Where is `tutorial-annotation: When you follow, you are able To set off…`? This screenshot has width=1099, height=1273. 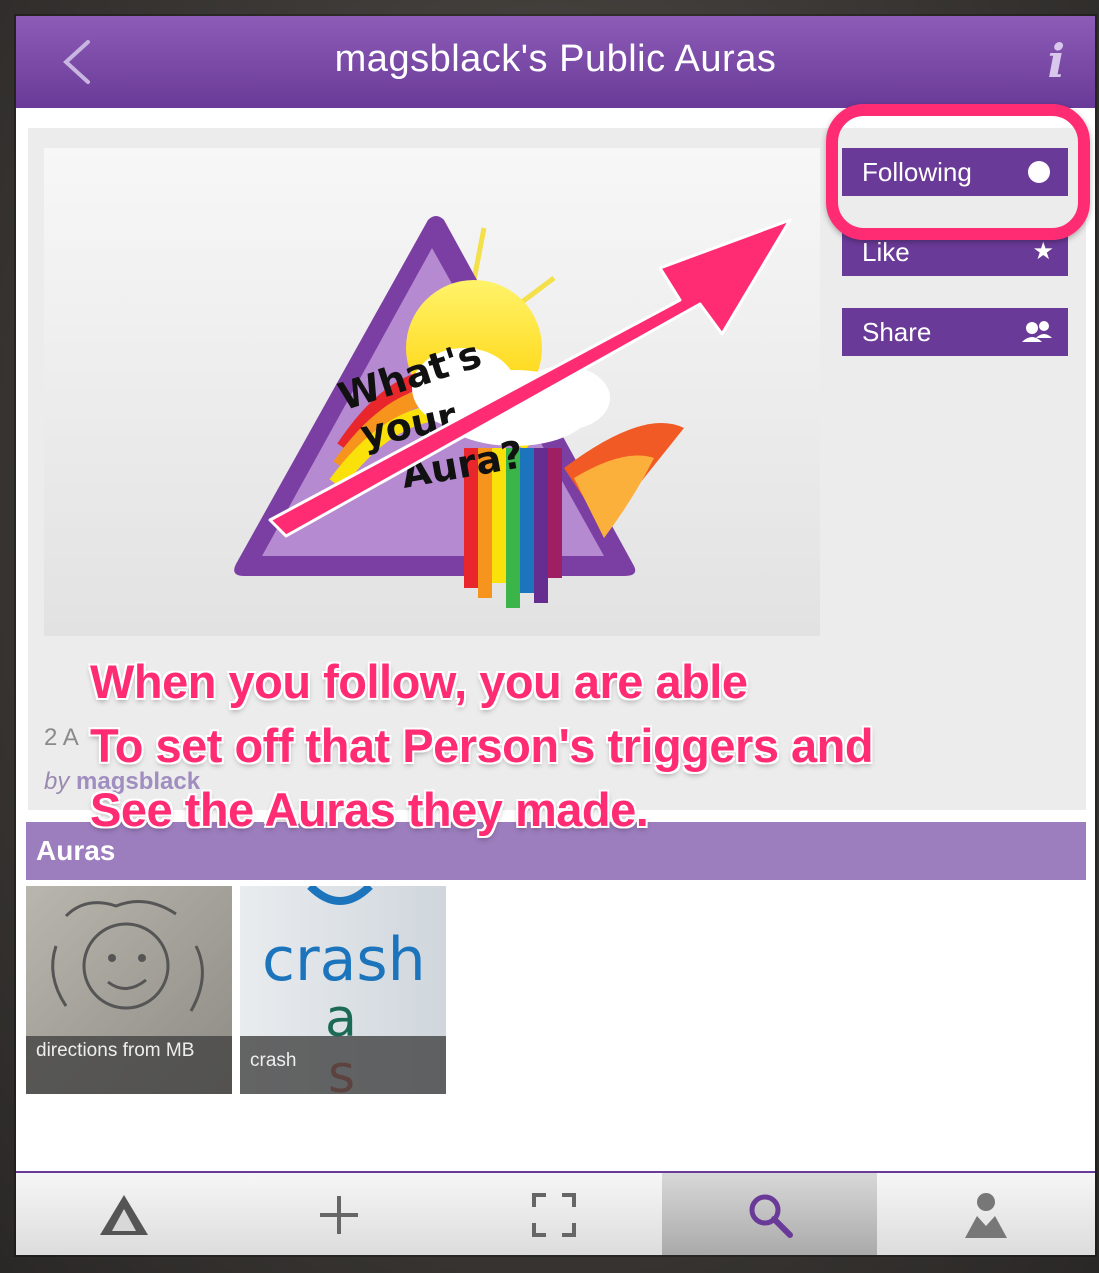
tutorial-annotation: When you follow, you are able To set off… is located at coordinates (482, 746).